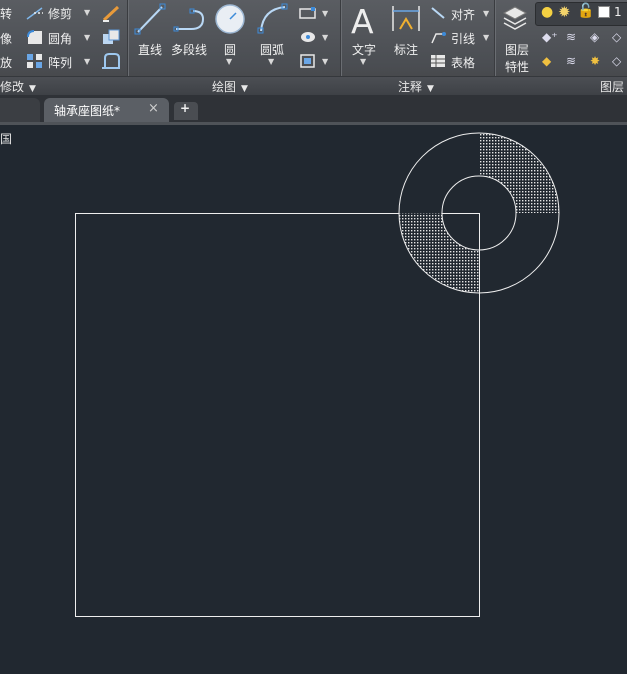 This screenshot has width=627, height=674. I want to click on line-button: 直线, so click(150, 49).